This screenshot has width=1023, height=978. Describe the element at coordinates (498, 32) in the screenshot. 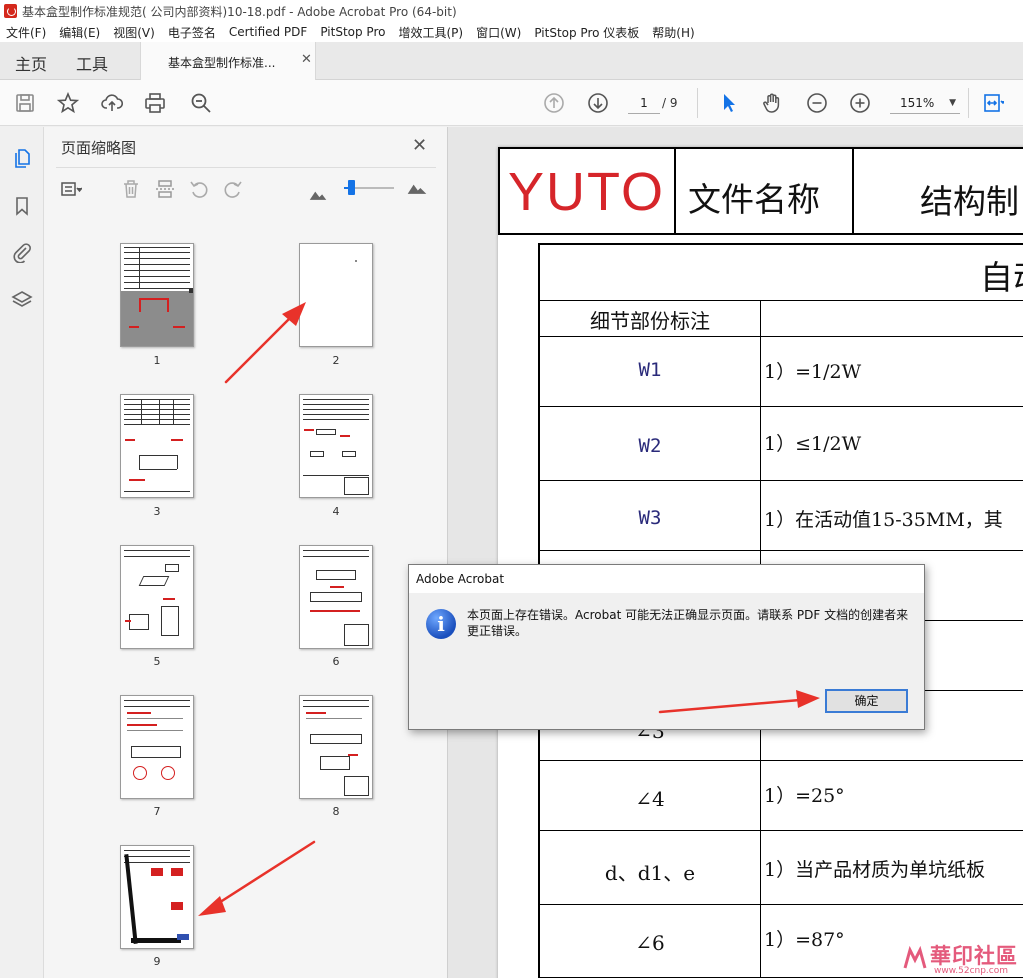

I see `menu-window: 窗口(W)` at that location.